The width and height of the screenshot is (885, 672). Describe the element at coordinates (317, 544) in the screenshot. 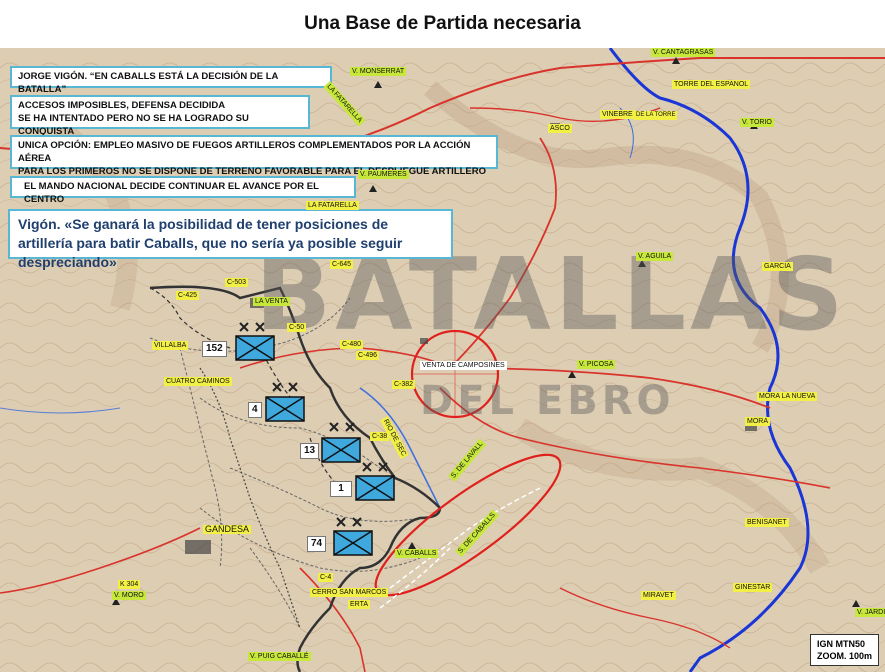

I see `unit-number: 74` at that location.